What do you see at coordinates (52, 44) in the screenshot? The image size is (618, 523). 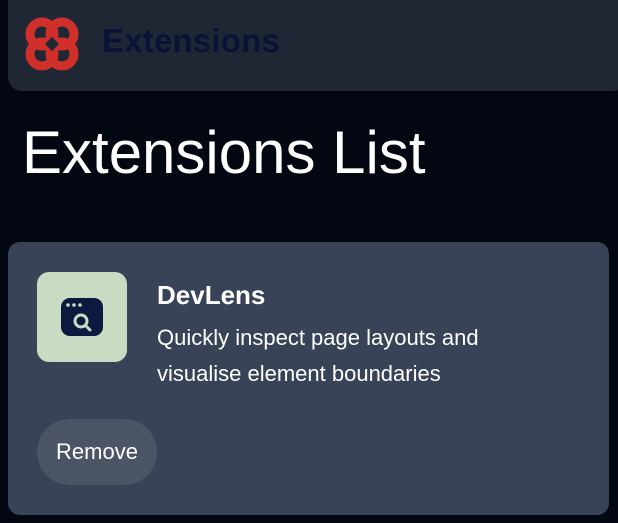 I see `clover-logo-icon` at bounding box center [52, 44].